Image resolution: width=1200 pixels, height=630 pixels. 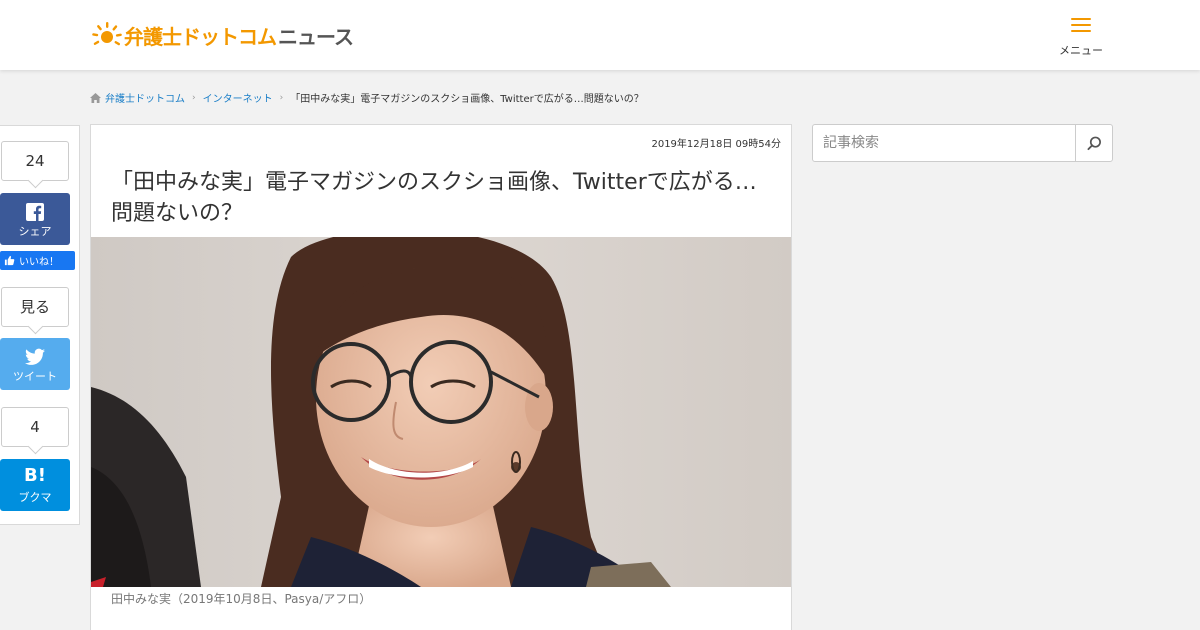 I want to click on share-bar: 24 シェア いいね！ 見る ツイート 4 B! ブクマ, so click(x=40, y=325).